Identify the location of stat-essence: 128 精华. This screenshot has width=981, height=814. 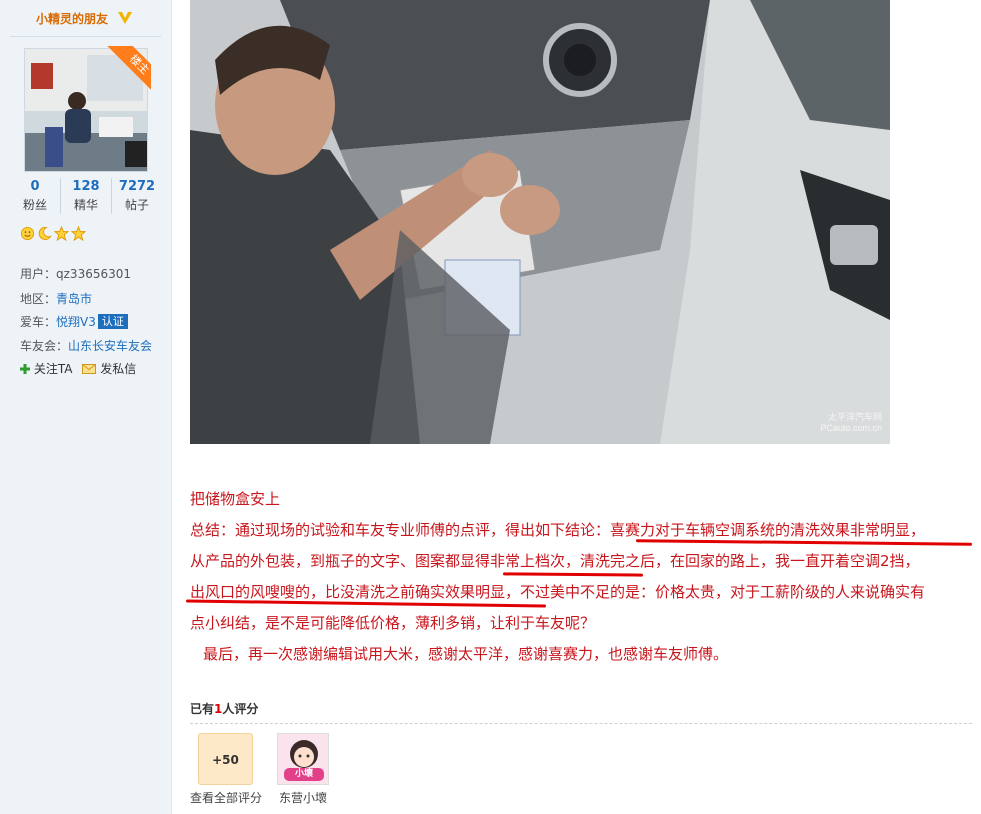
(86, 196).